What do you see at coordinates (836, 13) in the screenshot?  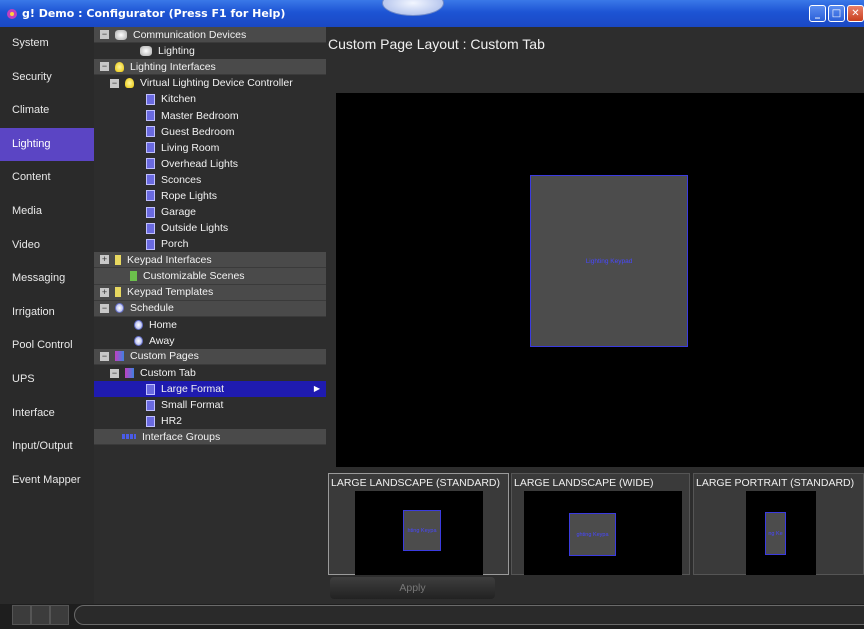 I see `maximize-icon: □` at bounding box center [836, 13].